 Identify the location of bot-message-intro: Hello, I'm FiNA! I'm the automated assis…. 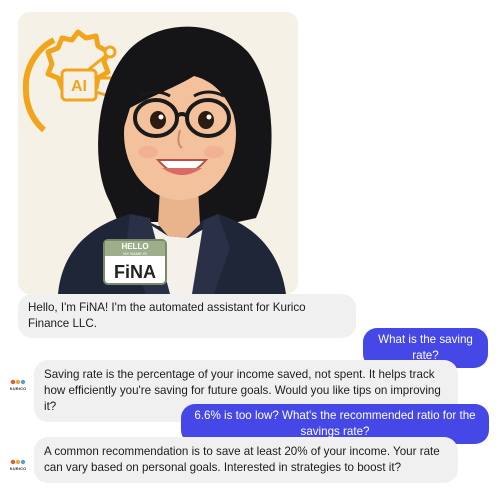
(187, 316).